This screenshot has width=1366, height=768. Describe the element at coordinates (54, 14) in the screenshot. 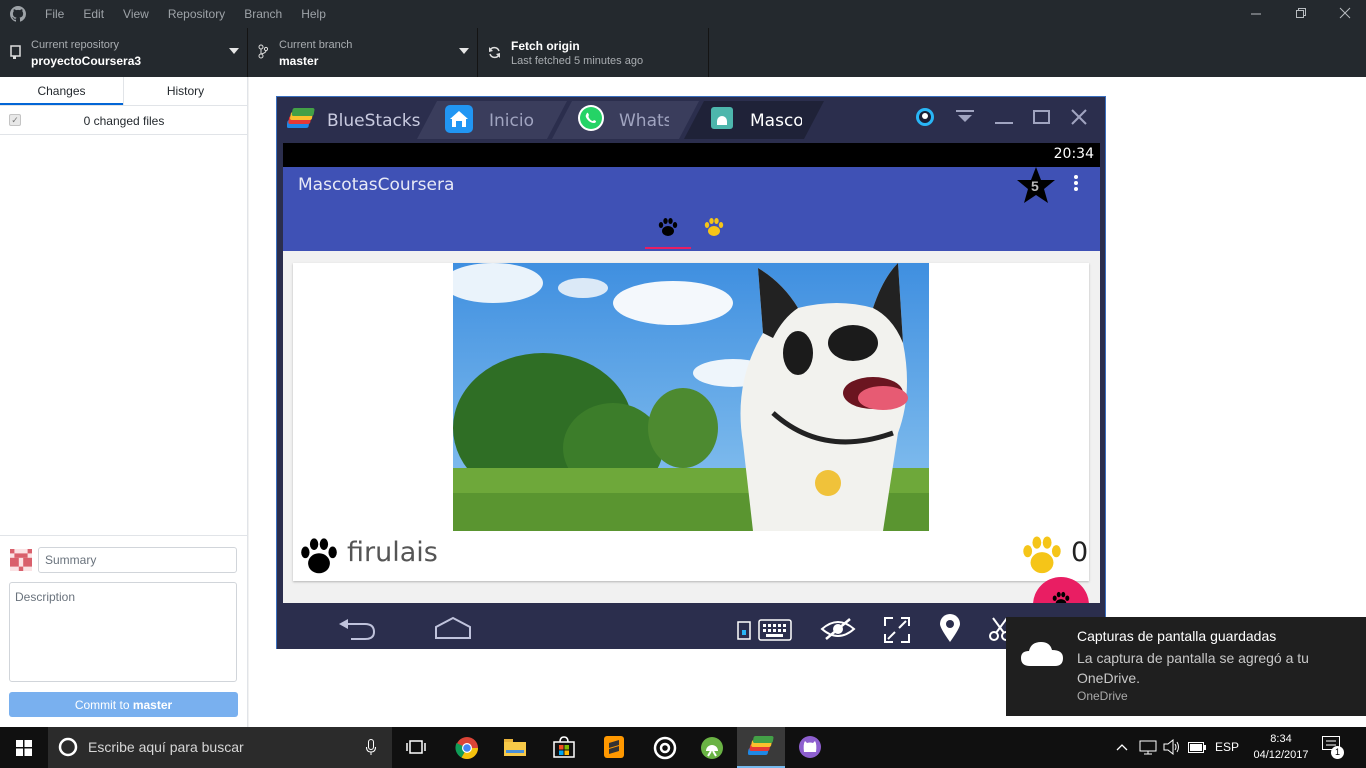

I see `menu-file: File` at that location.